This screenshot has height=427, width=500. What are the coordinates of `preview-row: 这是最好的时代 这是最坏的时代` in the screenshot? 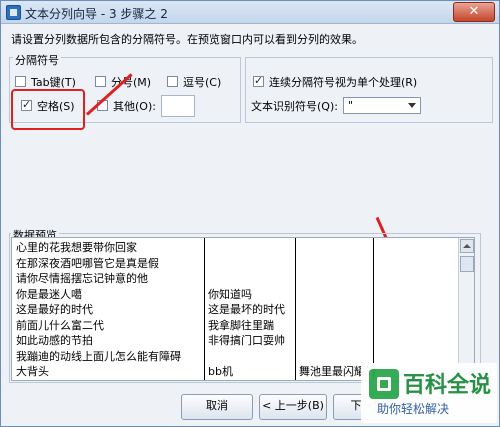 It's located at (235, 309).